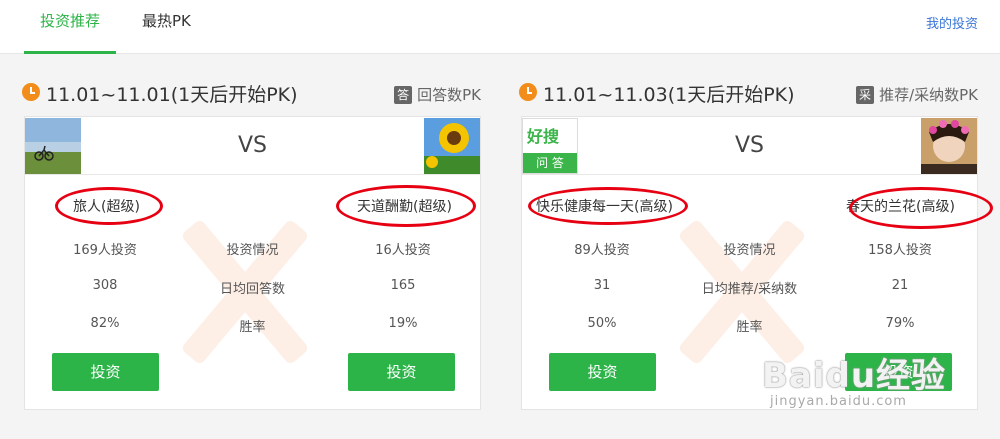  What do you see at coordinates (166, 33) in the screenshot?
I see `tab-hottest-pk: 最热PK` at bounding box center [166, 33].